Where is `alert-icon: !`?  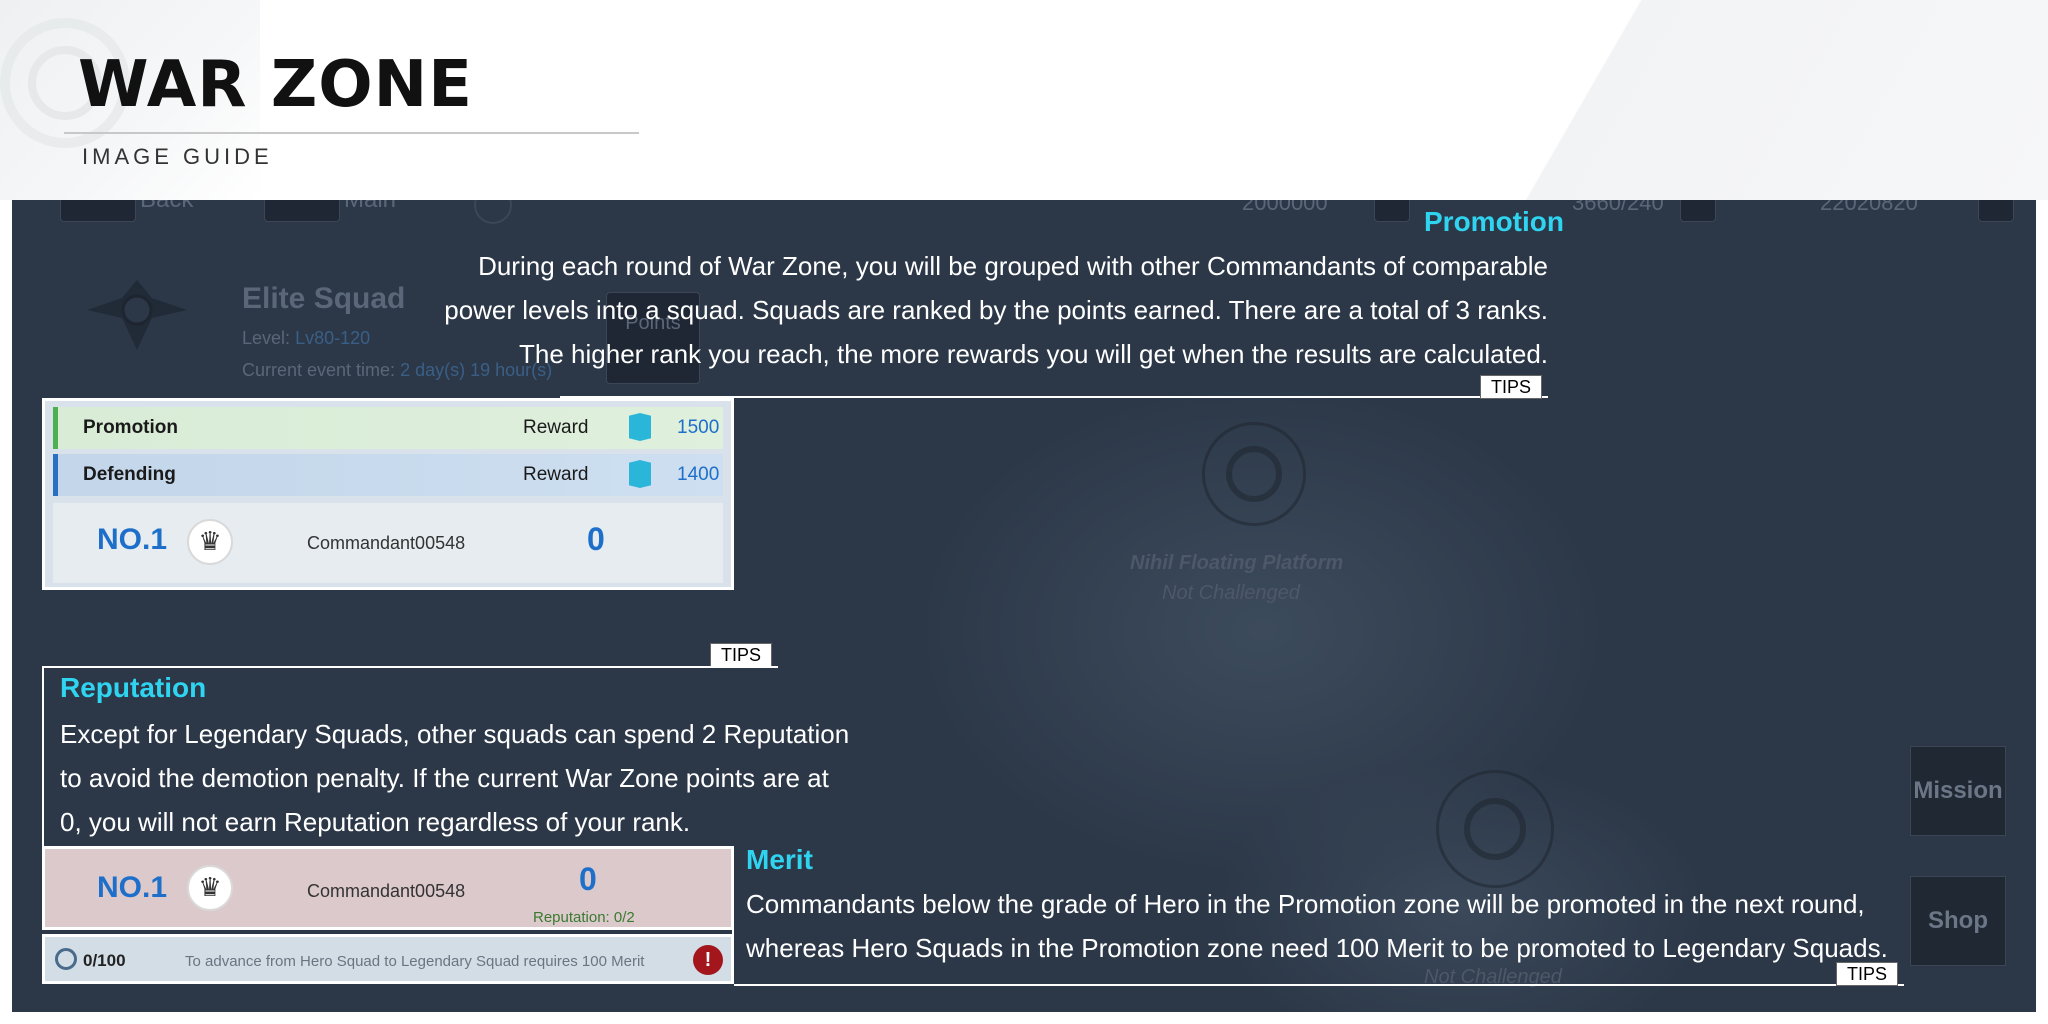 alert-icon: ! is located at coordinates (708, 960).